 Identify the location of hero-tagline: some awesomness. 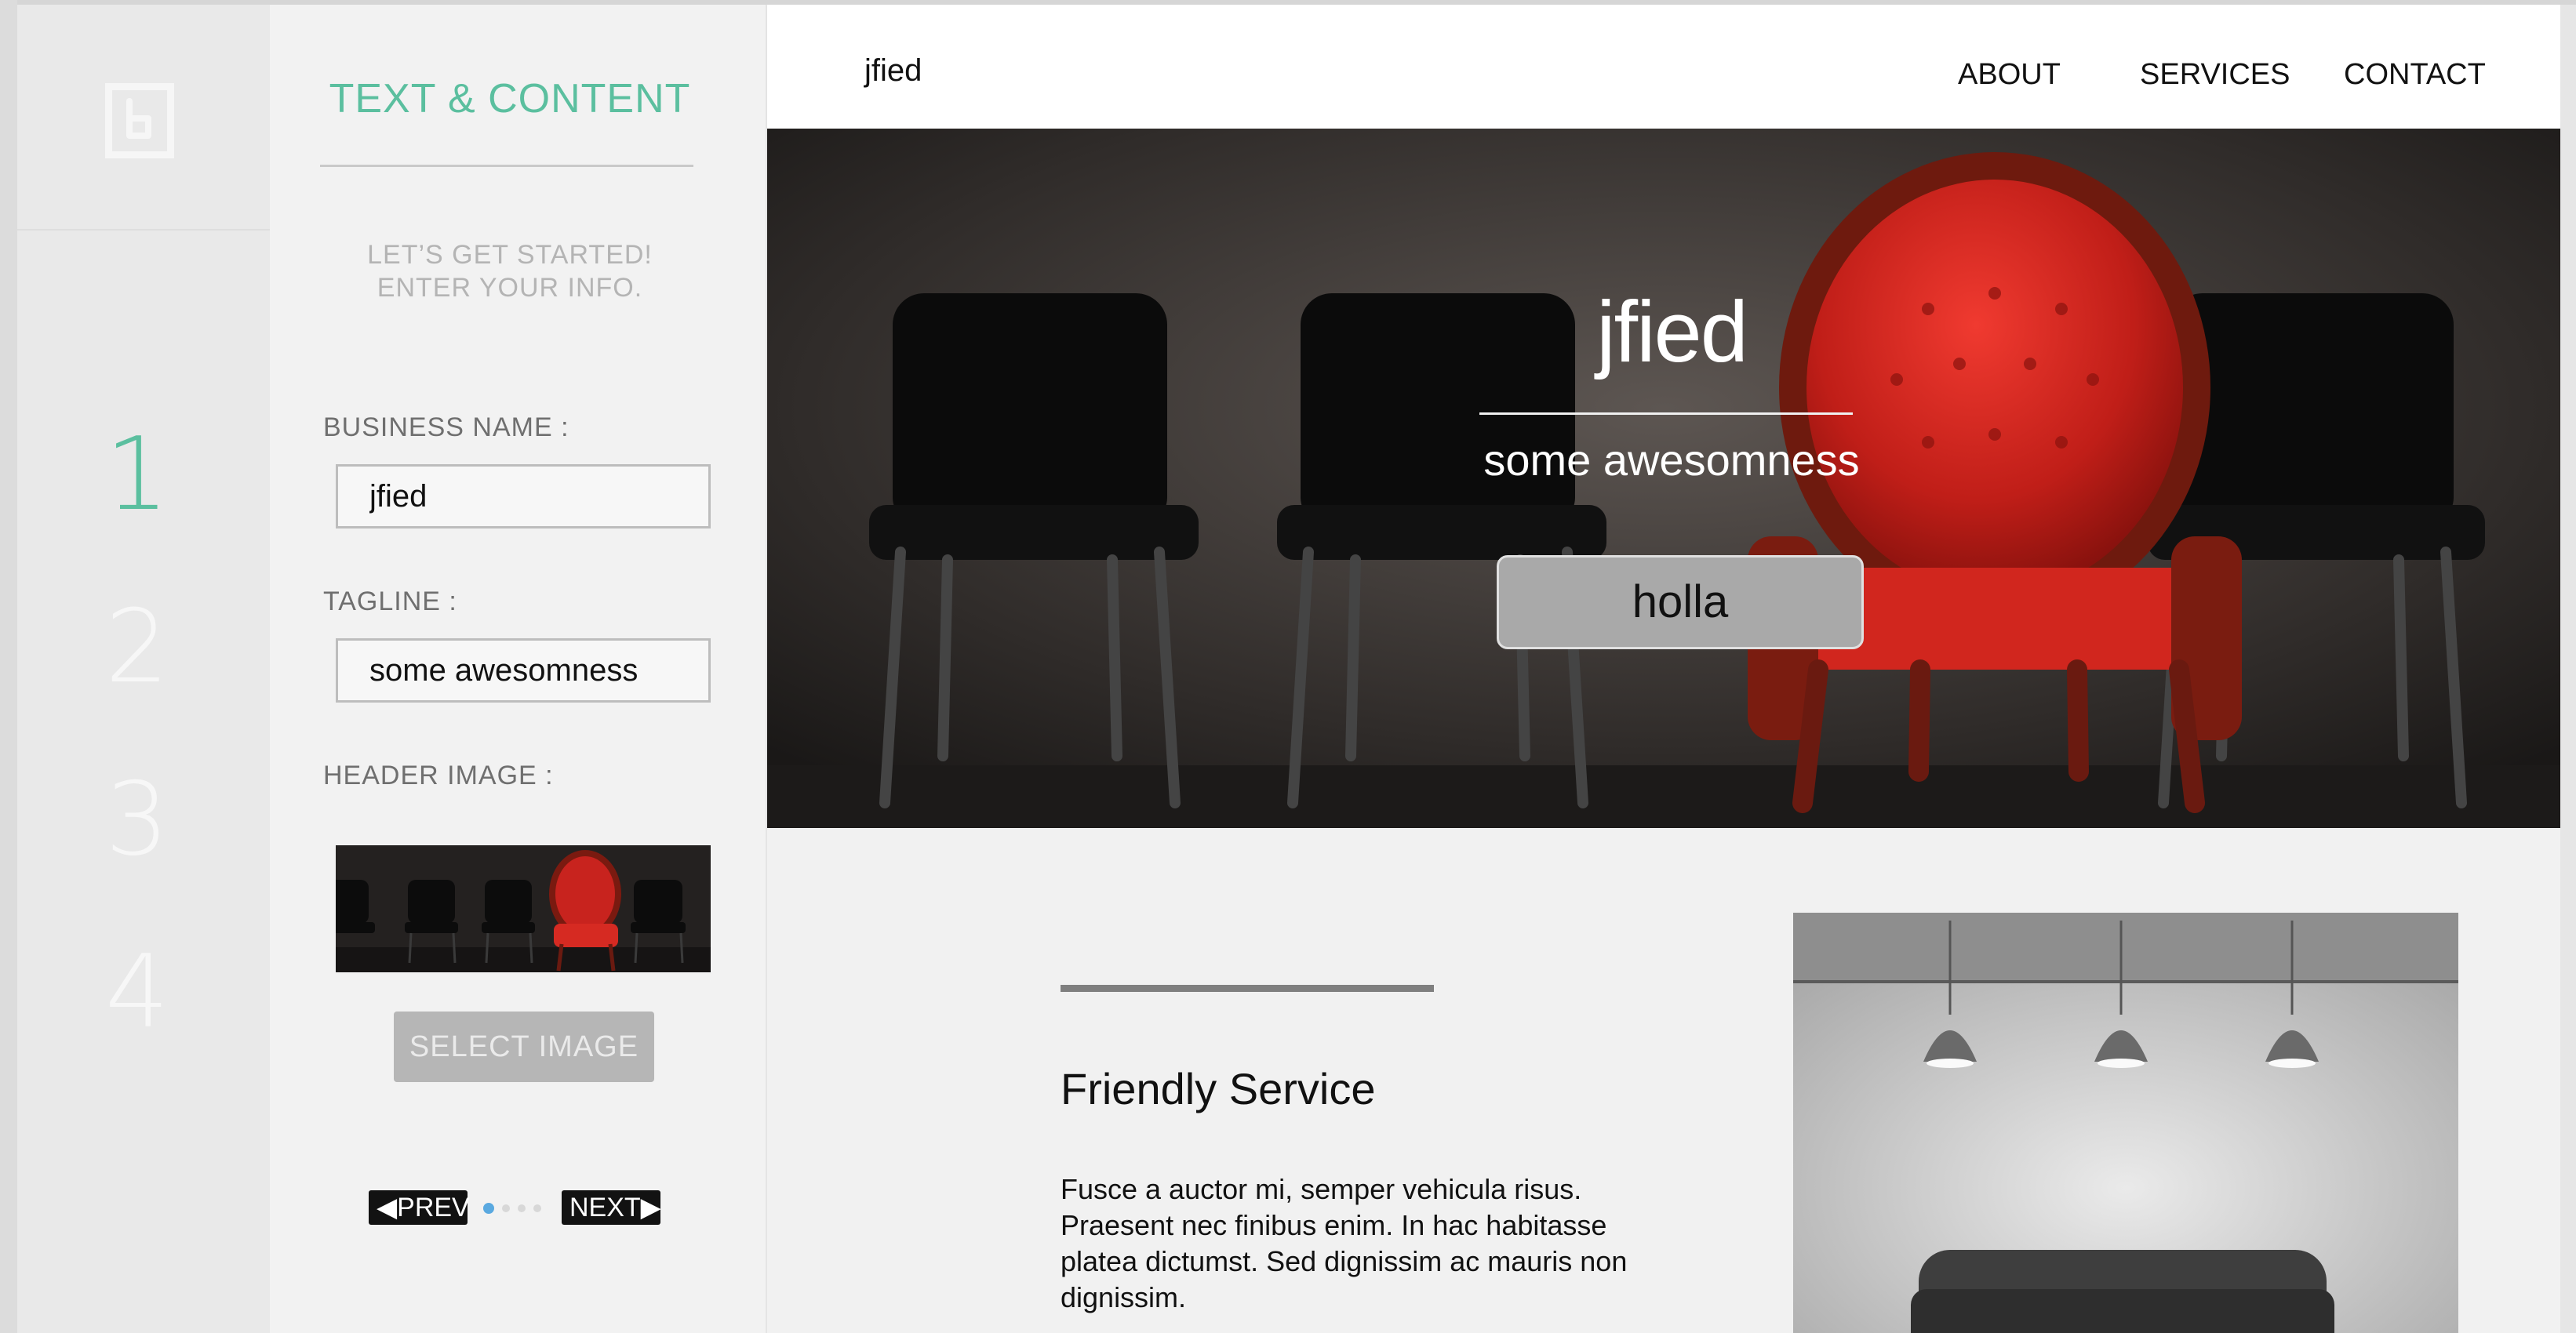
(1671, 460).